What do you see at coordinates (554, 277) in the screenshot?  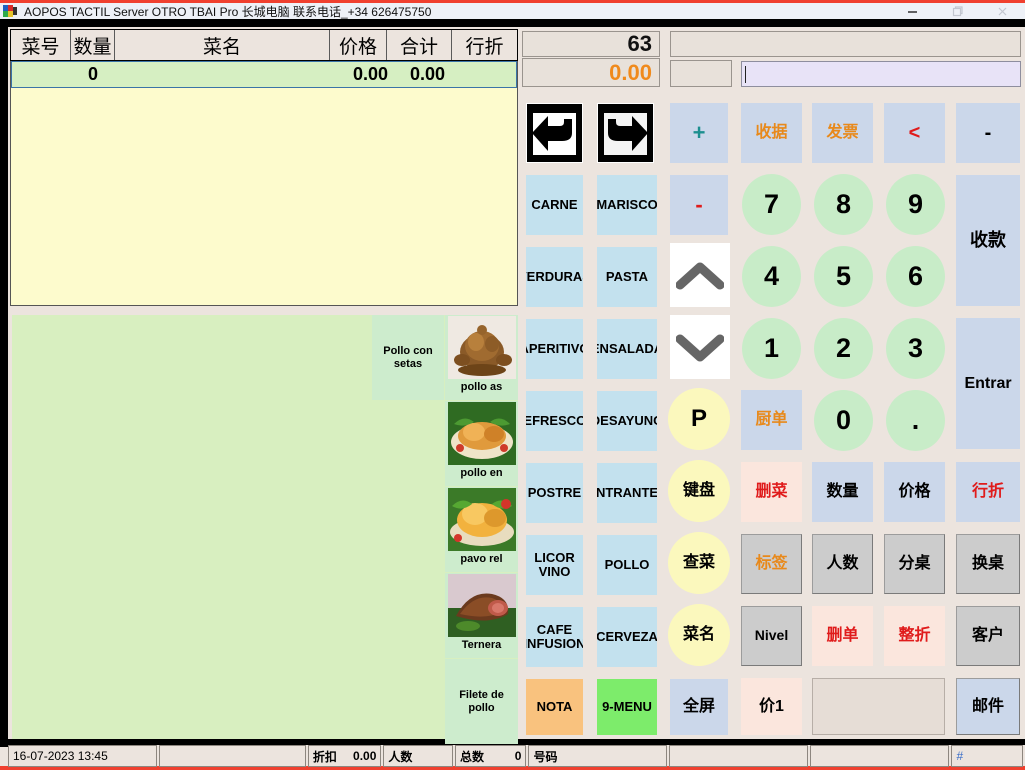 I see `category-button-verduras: VERDURAS` at bounding box center [554, 277].